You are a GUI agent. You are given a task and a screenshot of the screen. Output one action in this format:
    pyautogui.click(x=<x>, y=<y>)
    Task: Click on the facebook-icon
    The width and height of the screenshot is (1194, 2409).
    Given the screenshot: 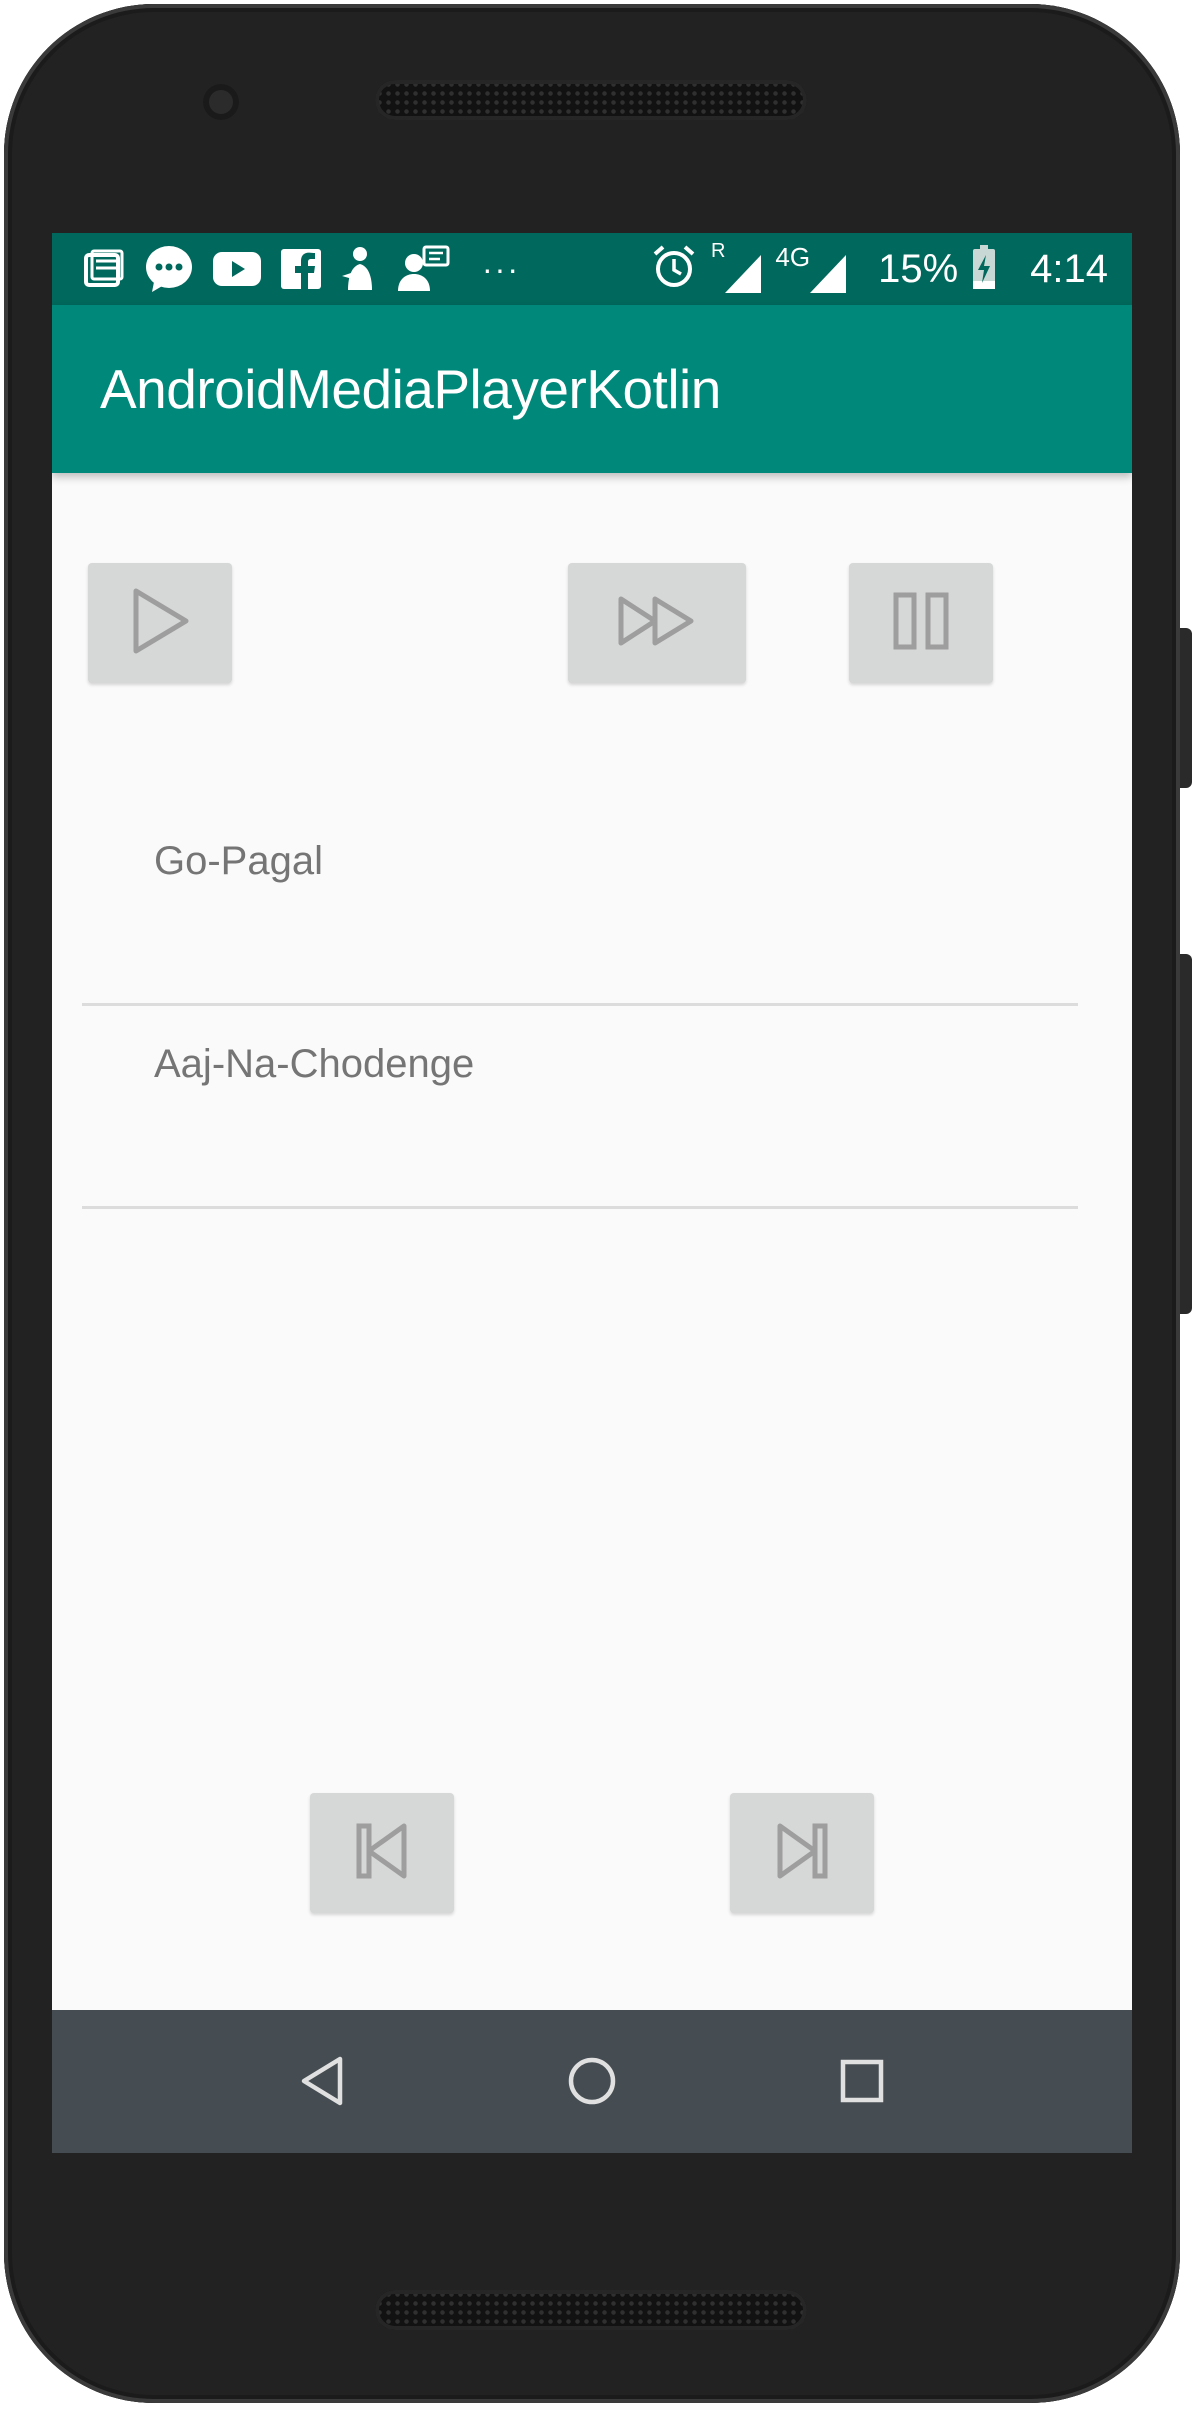 What is the action you would take?
    pyautogui.click(x=301, y=269)
    